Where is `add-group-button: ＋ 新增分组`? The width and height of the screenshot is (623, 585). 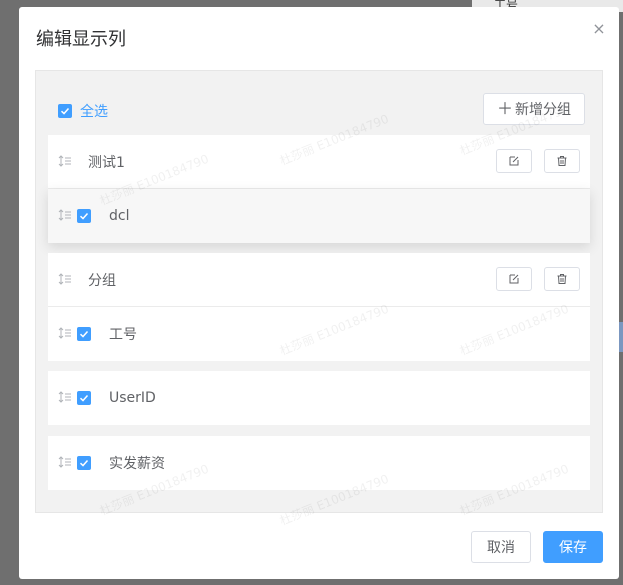 add-group-button: ＋ 新增分组 is located at coordinates (534, 109).